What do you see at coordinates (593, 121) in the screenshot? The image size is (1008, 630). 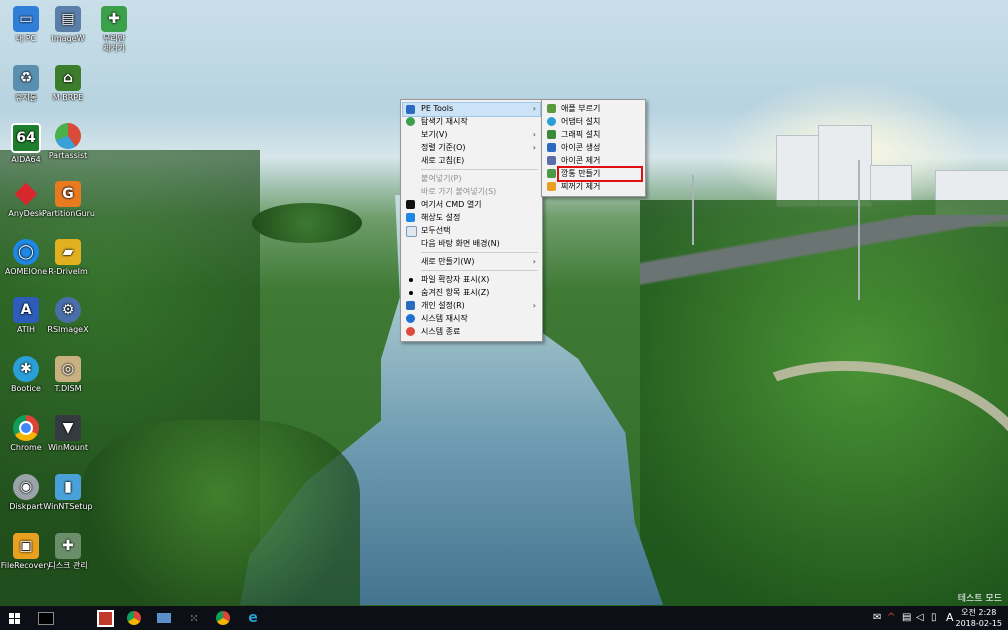 I see `submenu-item-adapter-install: 어댑터 설치` at bounding box center [593, 121].